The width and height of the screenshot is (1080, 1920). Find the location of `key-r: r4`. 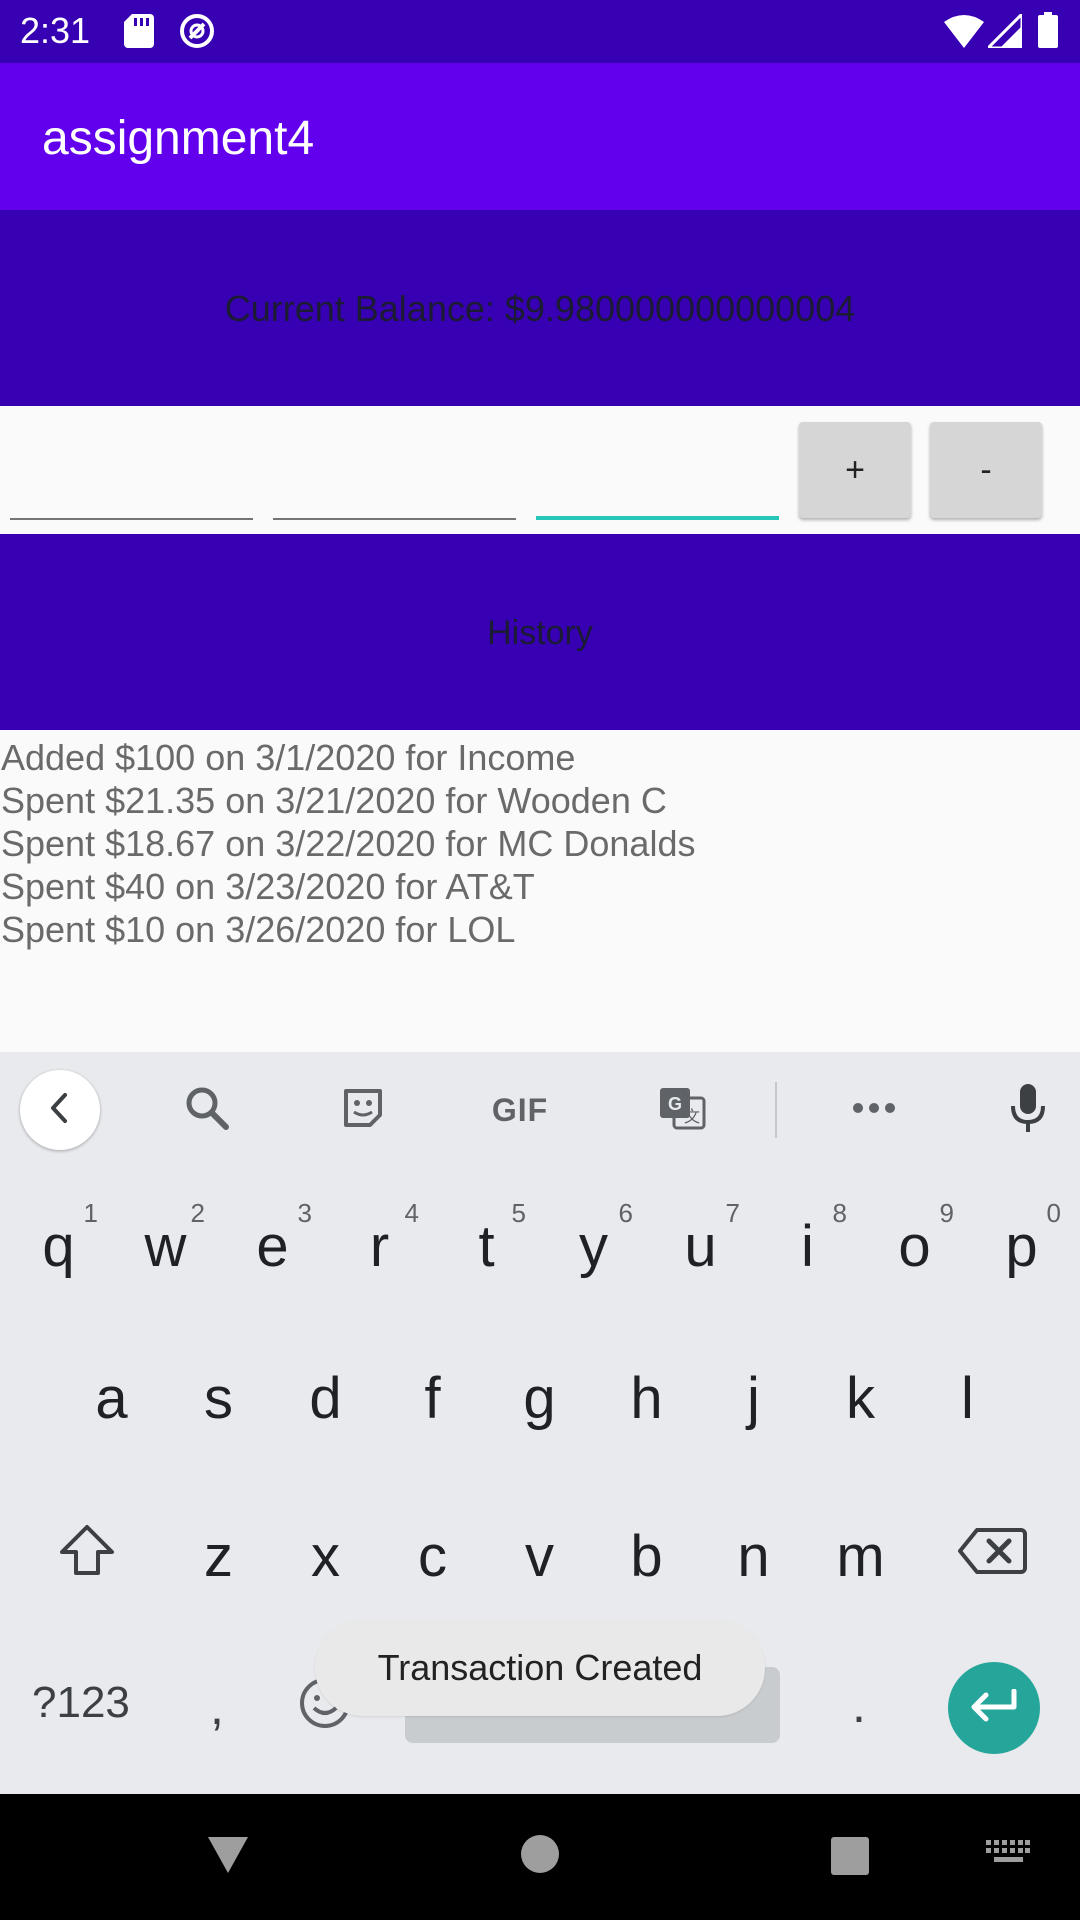

key-r: r4 is located at coordinates (379, 1246).